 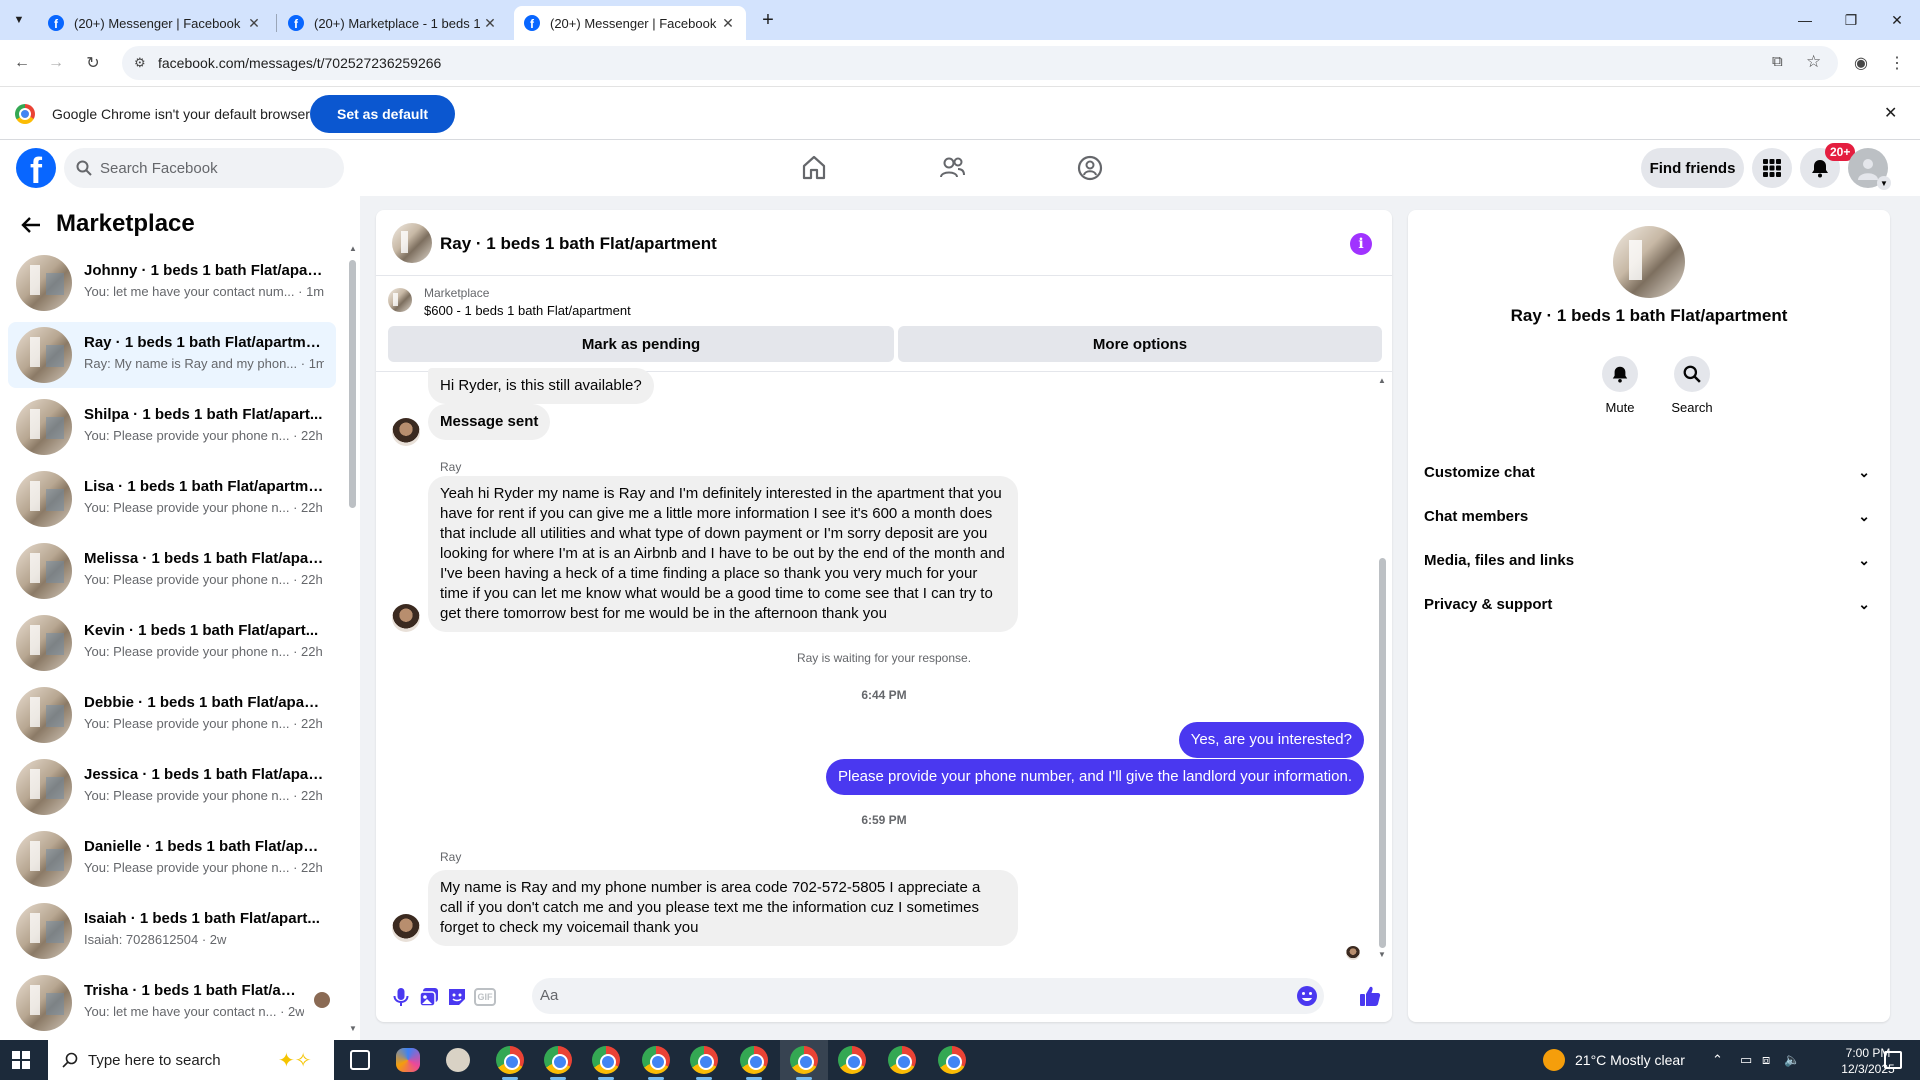 What do you see at coordinates (19, 20) in the screenshot?
I see `tab-search-button: ▼` at bounding box center [19, 20].